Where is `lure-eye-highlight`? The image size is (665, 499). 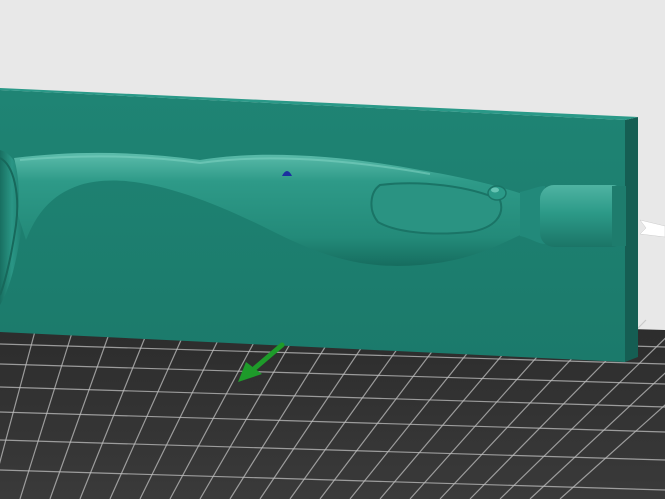 lure-eye-highlight is located at coordinates (495, 190).